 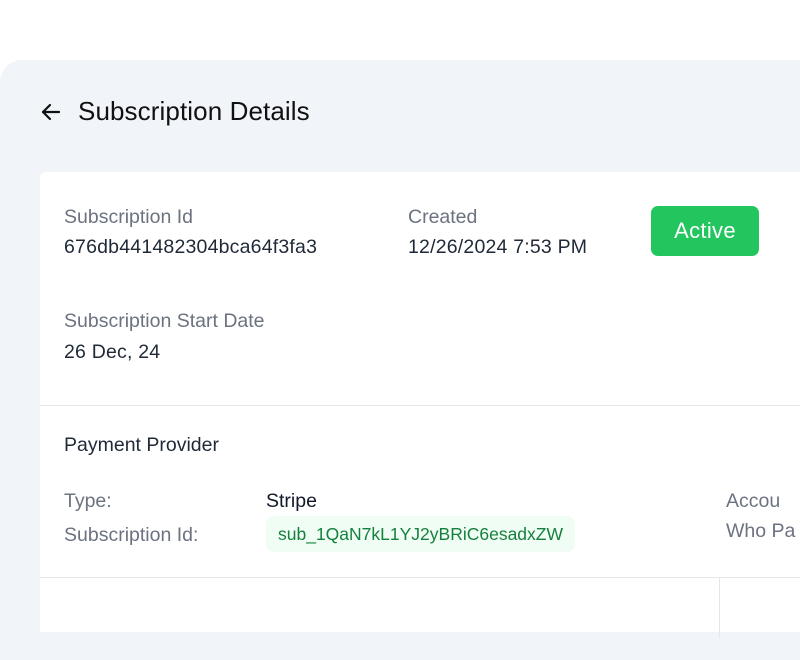 I want to click on subscription-id-value: 676db441482304bca64f3fa3, so click(x=191, y=247).